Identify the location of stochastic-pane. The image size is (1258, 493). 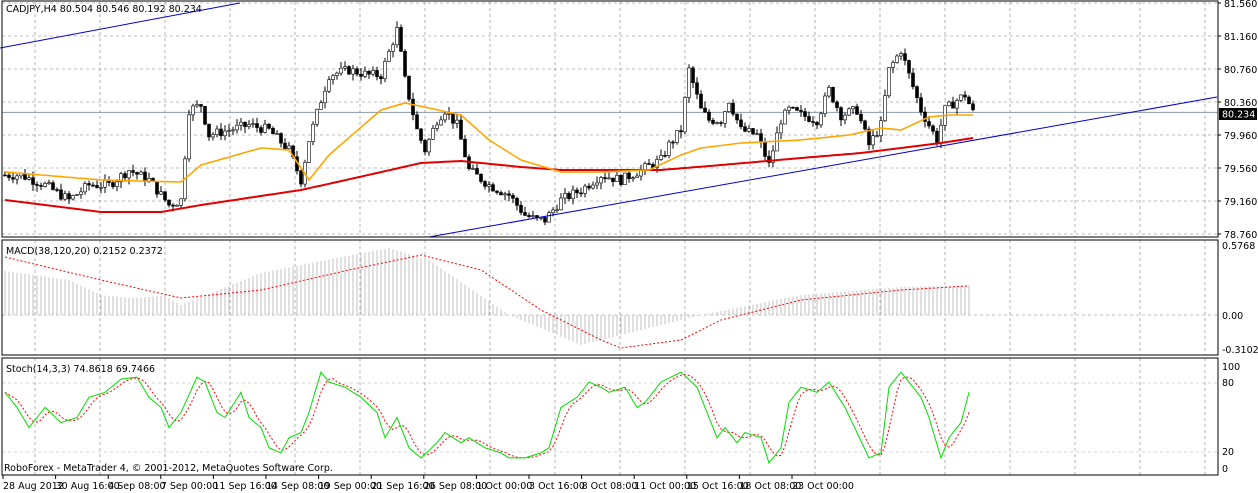
(487, 417).